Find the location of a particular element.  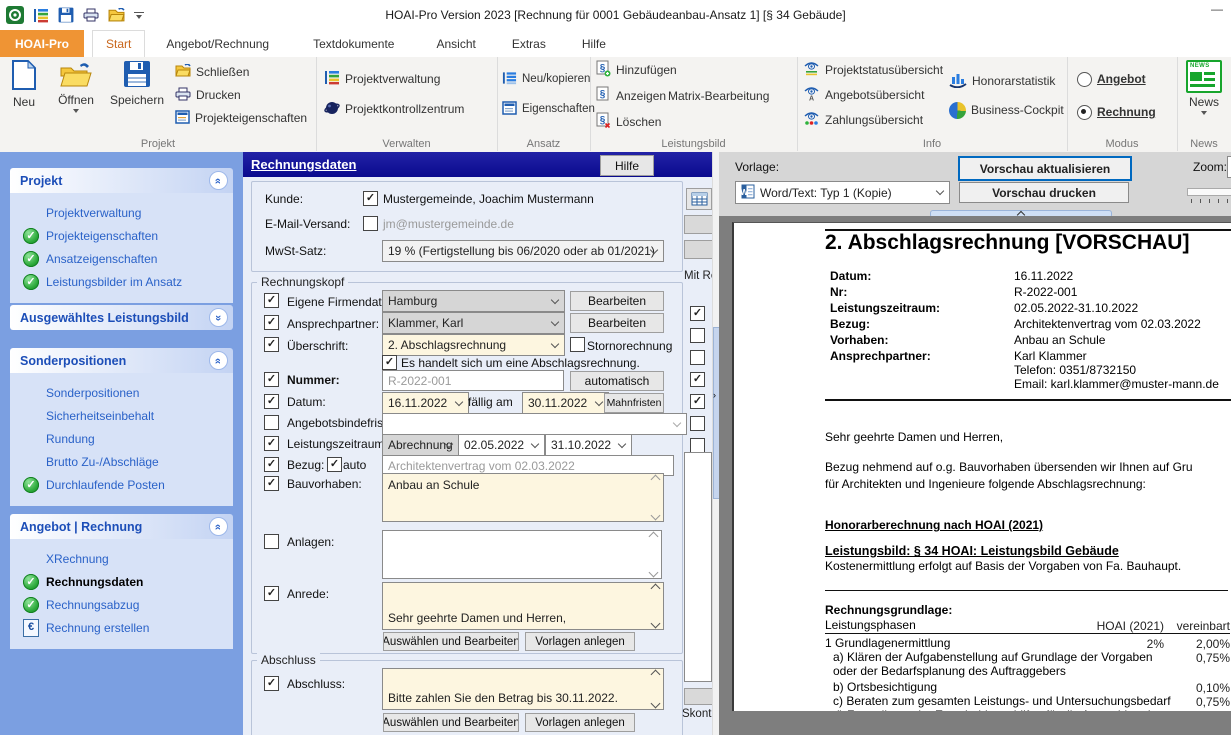

neu-button: Neu is located at coordinates (24, 84).